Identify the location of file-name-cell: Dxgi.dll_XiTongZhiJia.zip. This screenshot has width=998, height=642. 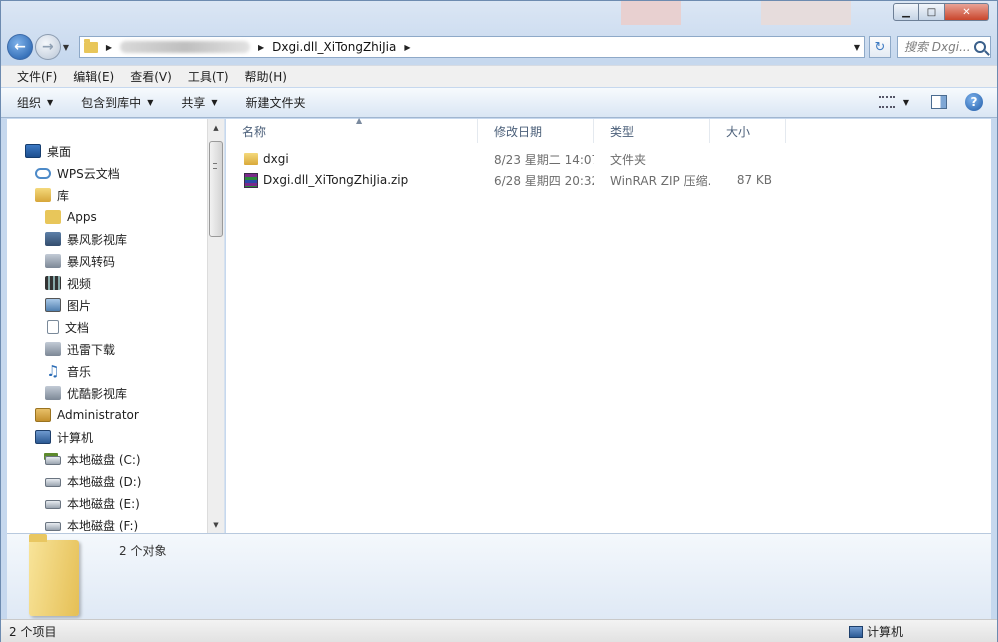
(352, 180).